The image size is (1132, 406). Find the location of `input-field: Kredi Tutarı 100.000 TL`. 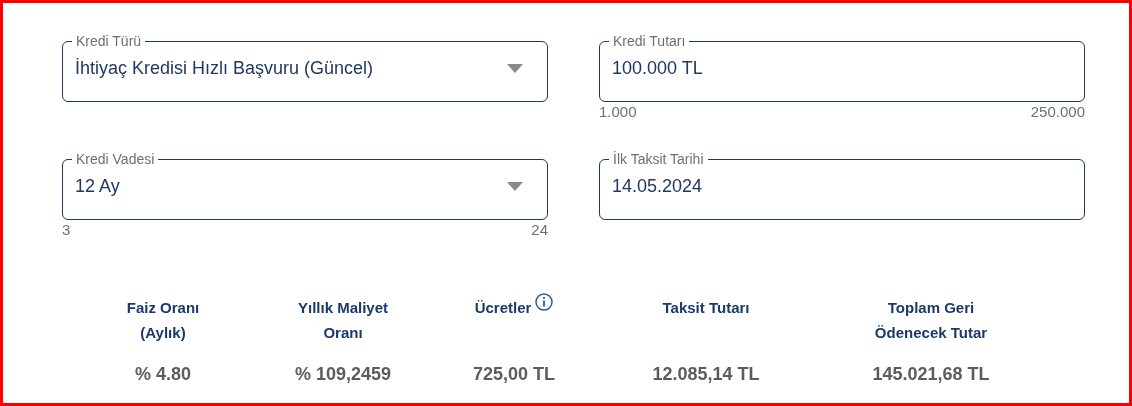

input-field: Kredi Tutarı 100.000 TL is located at coordinates (842, 67).